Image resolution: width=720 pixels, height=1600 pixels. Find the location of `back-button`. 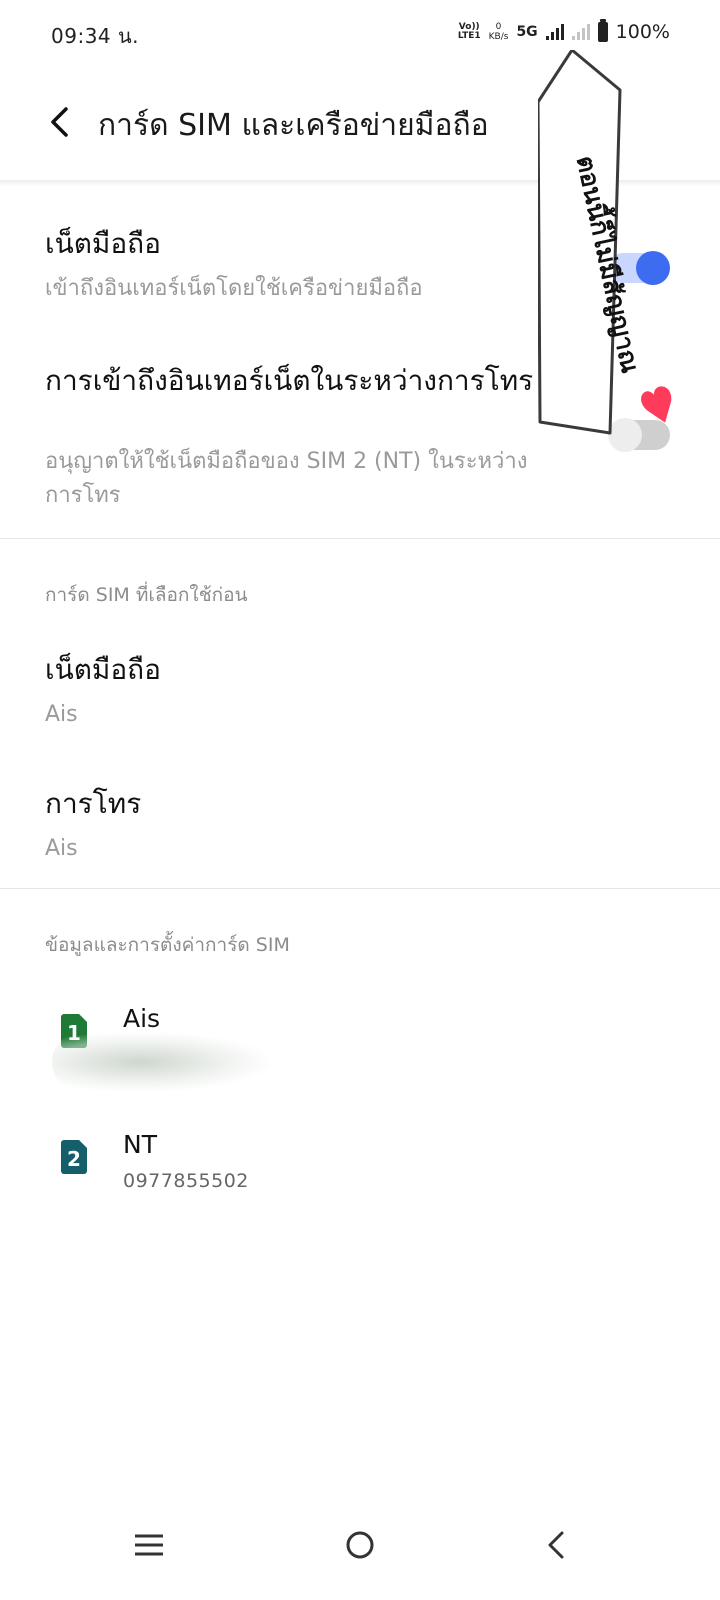

back-button is located at coordinates (62, 122).